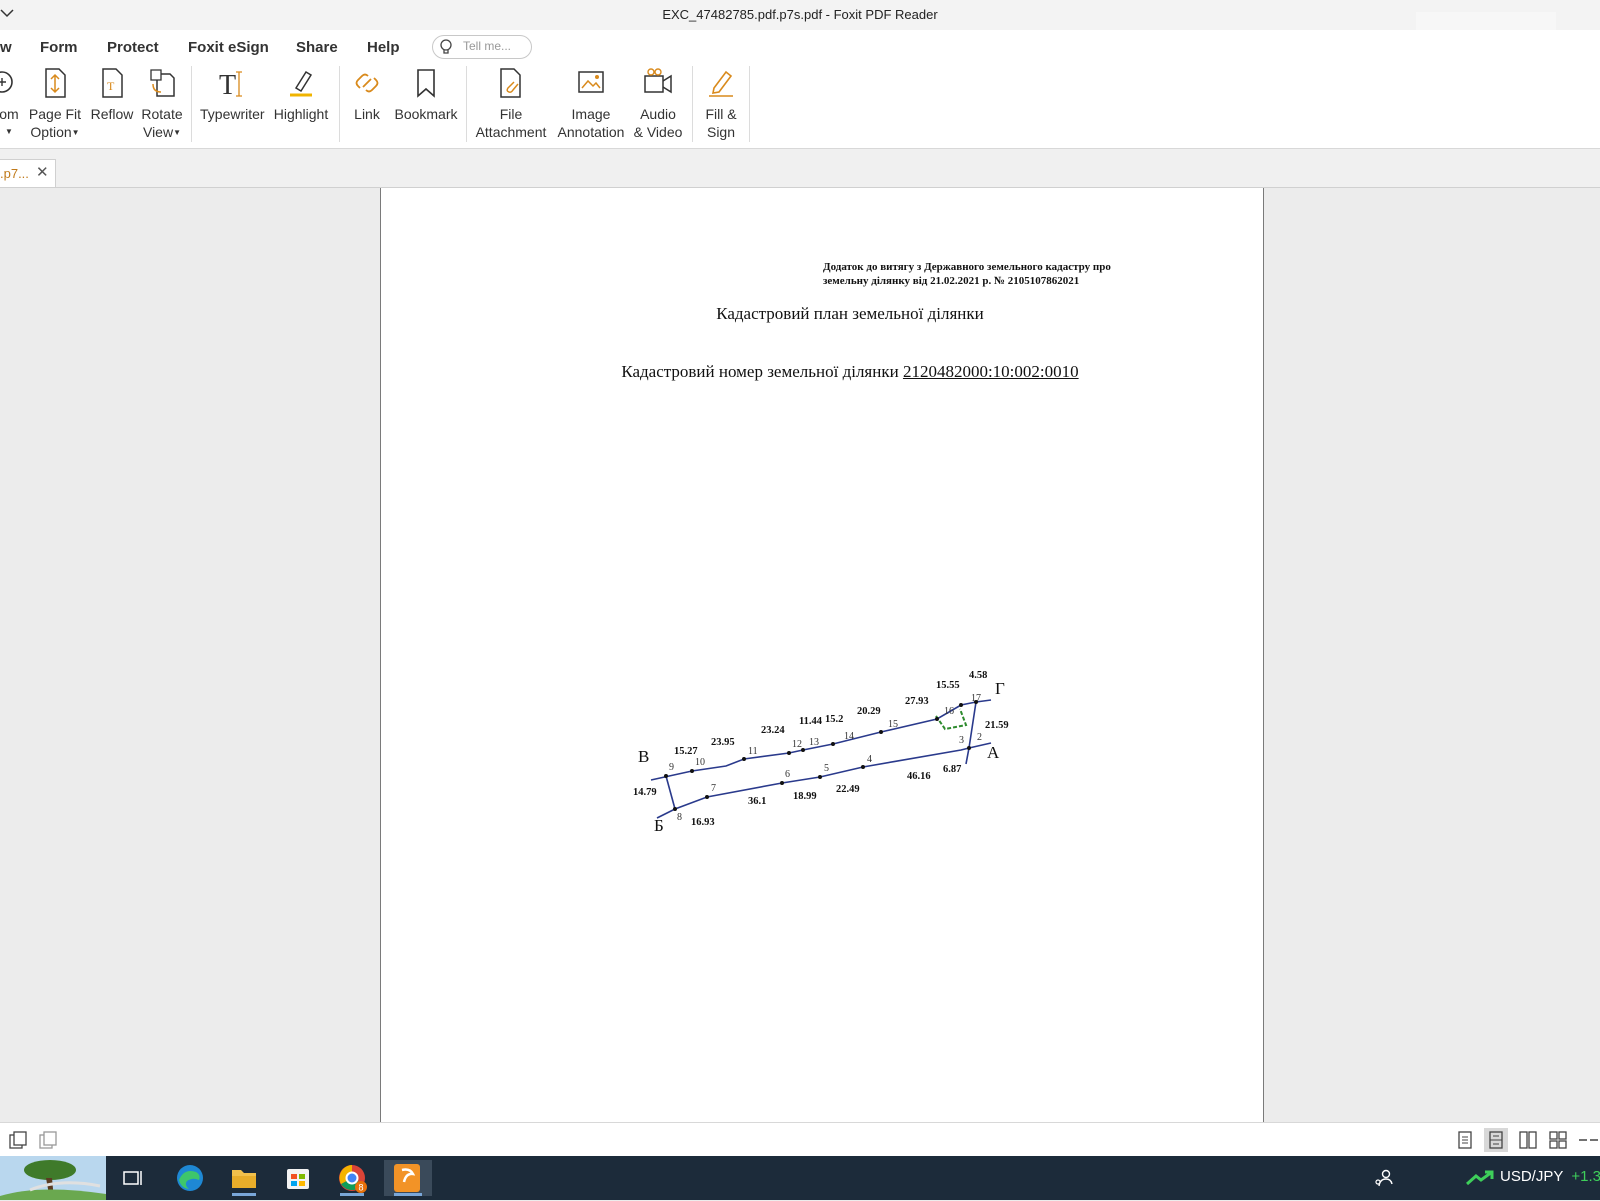 This screenshot has height=1201, width=1600. Describe the element at coordinates (757, 801) in the screenshot. I see `segment-length: 36.1` at that location.